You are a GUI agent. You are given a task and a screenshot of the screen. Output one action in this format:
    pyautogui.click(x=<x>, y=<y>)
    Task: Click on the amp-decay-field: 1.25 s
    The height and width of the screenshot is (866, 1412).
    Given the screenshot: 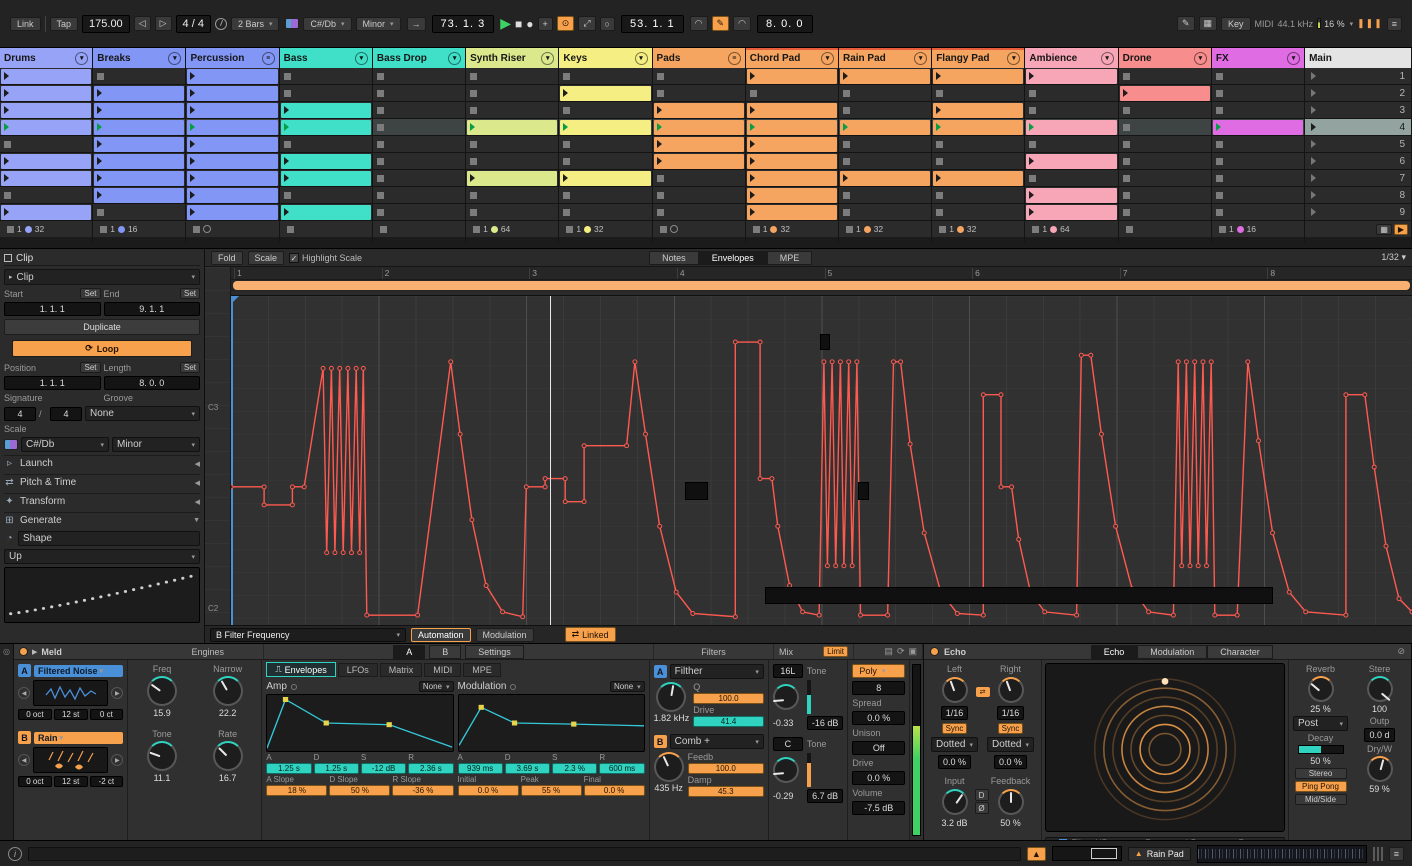 What is the action you would take?
    pyautogui.click(x=336, y=768)
    